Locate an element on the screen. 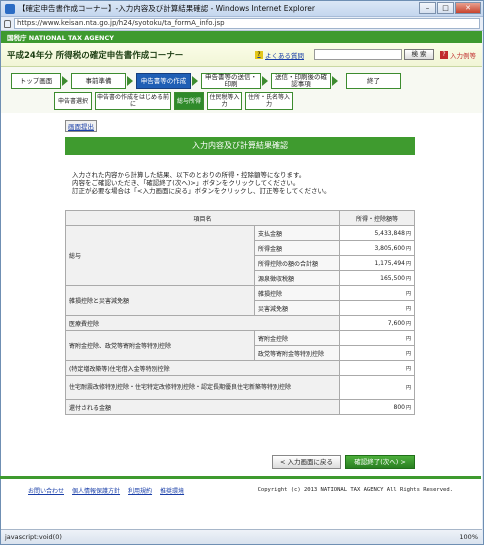  screen-submit-link: 画面提出 is located at coordinates (81, 126).